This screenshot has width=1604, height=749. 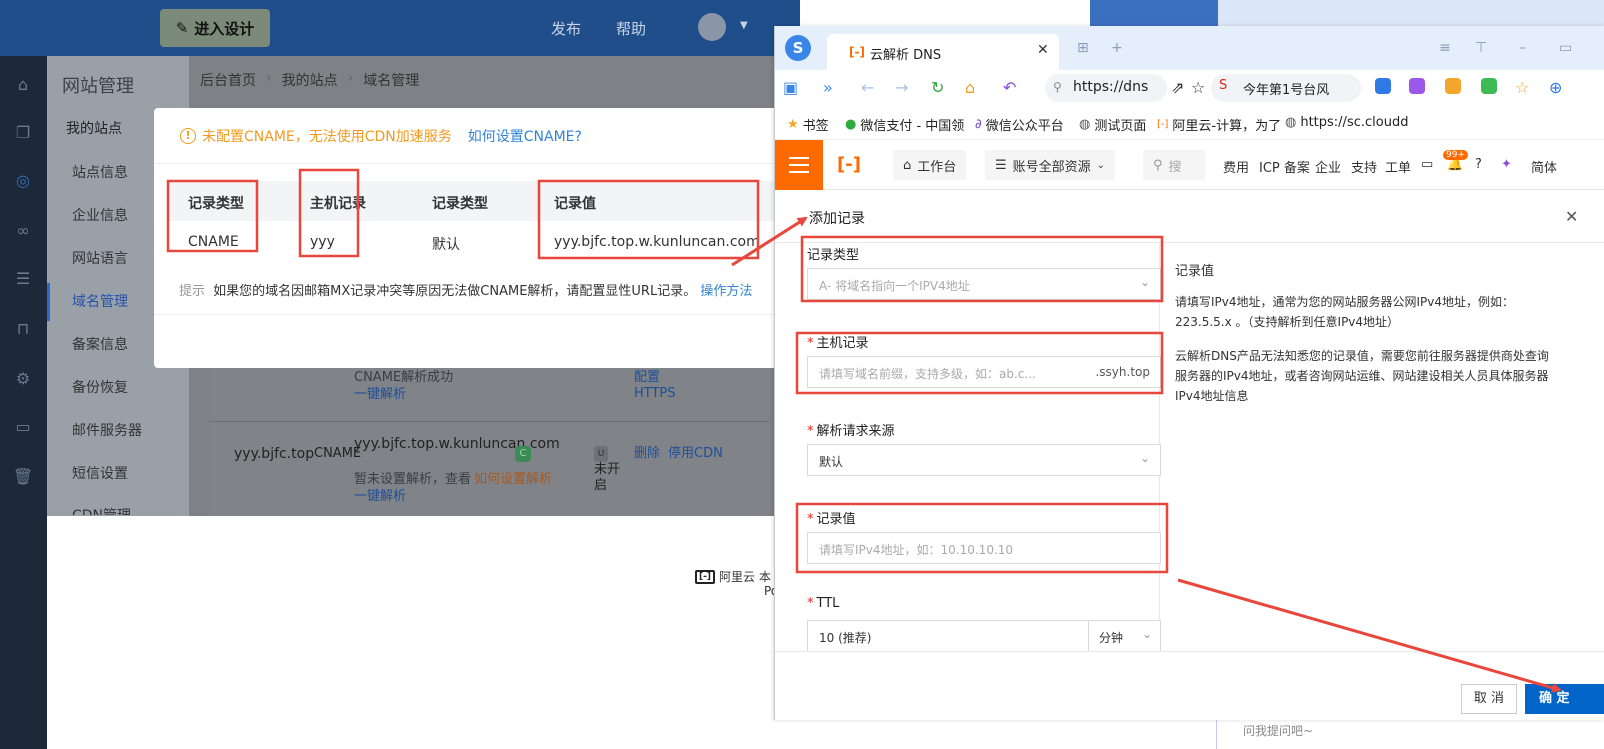 What do you see at coordinates (828, 87) in the screenshot?
I see `double-chevron-icon: »` at bounding box center [828, 87].